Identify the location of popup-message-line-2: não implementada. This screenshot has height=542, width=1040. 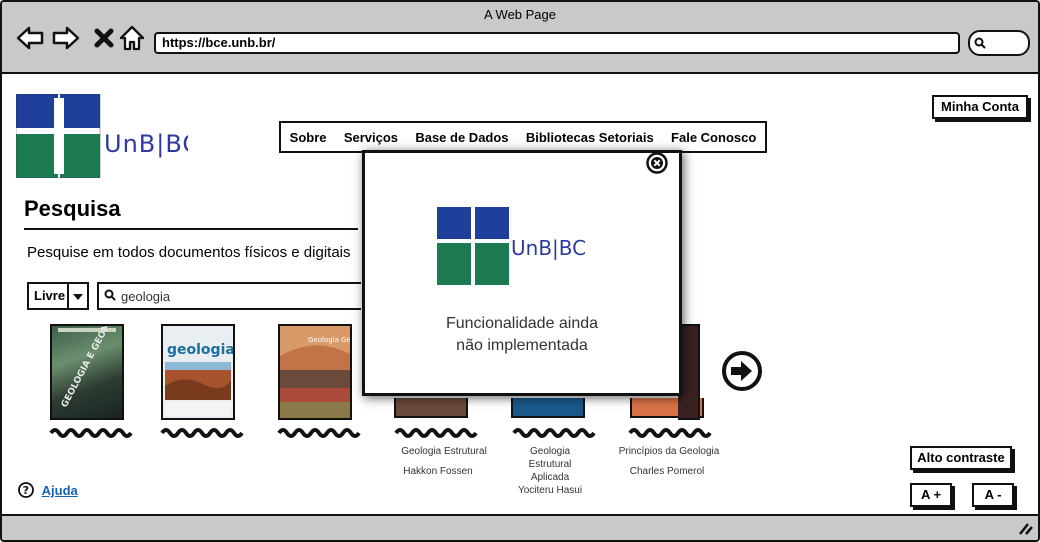
(522, 345).